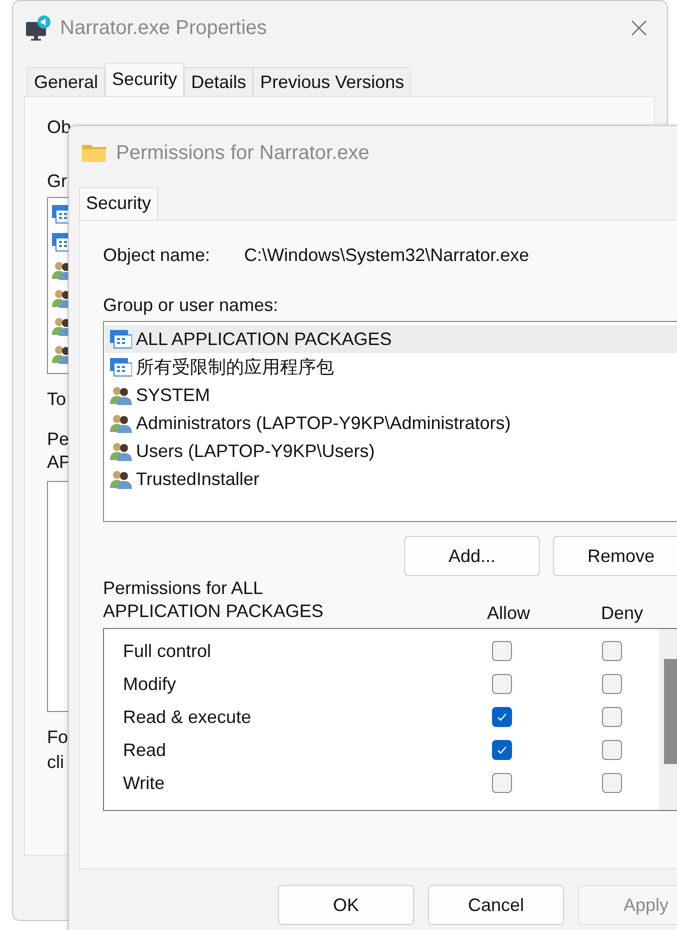 The width and height of the screenshot is (677, 930). Describe the element at coordinates (639, 28) in the screenshot. I see `close-icon` at that location.